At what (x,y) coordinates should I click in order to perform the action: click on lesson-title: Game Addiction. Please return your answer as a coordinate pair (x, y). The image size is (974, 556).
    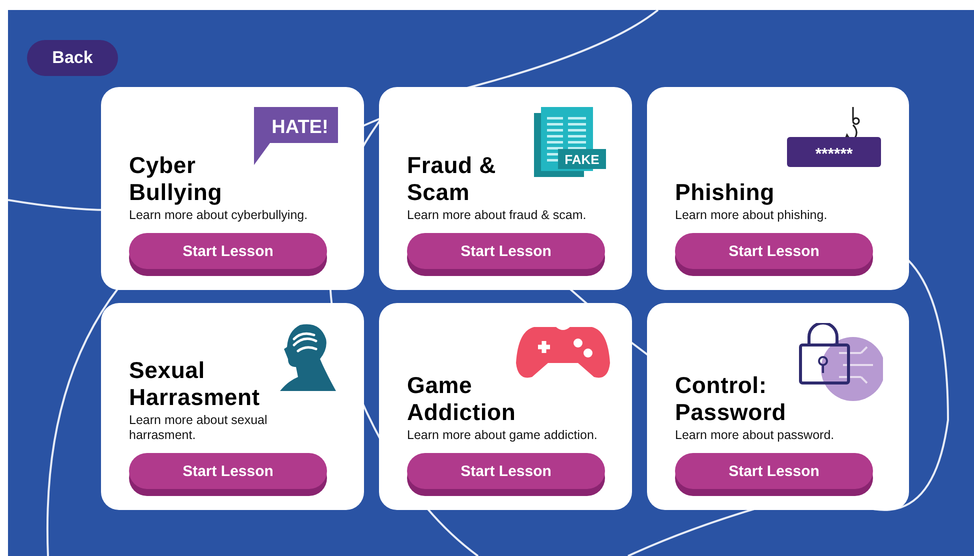
    Looking at the image, I should click on (461, 399).